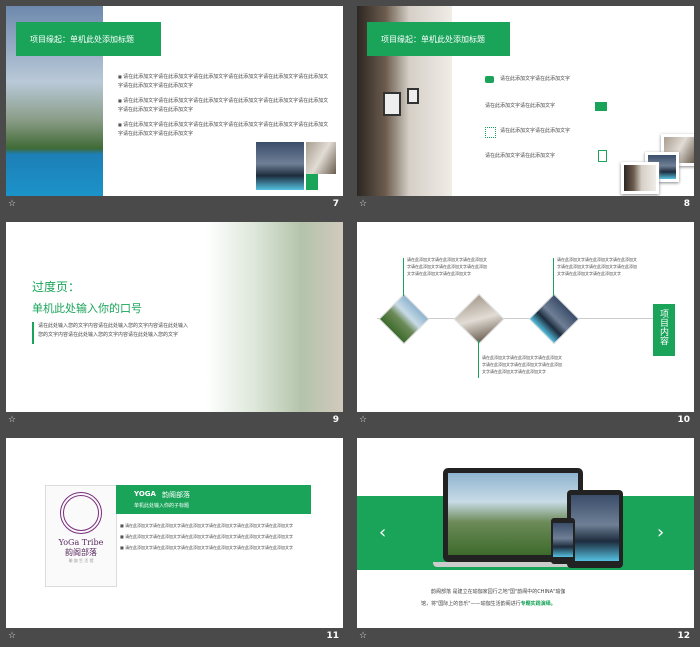 This screenshot has height=647, width=700. I want to click on chevron-right-icon: ›, so click(660, 532).